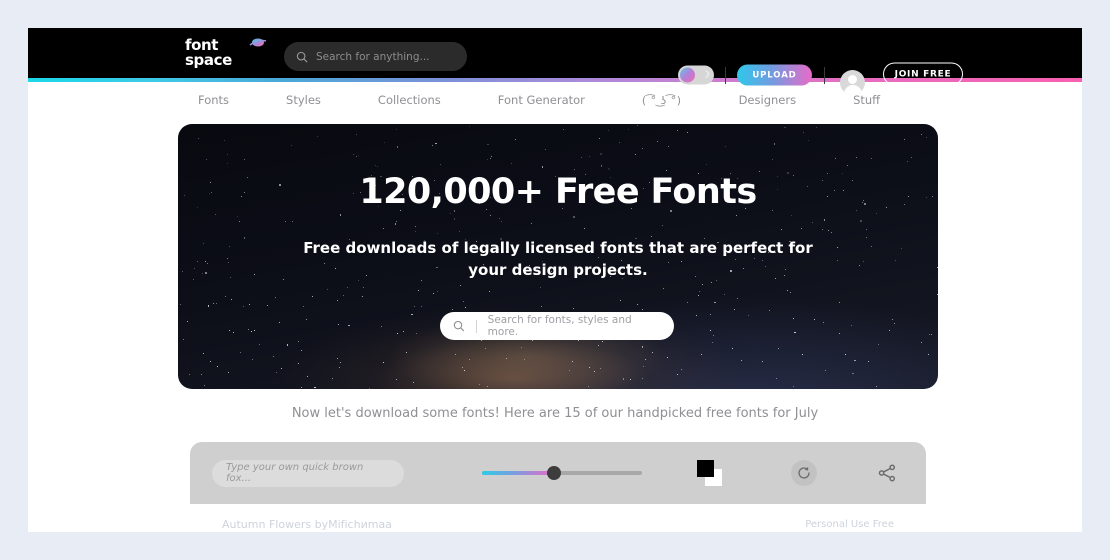 This screenshot has height=560, width=1110. What do you see at coordinates (208, 60) in the screenshot?
I see `logo-text-line2: space` at bounding box center [208, 60].